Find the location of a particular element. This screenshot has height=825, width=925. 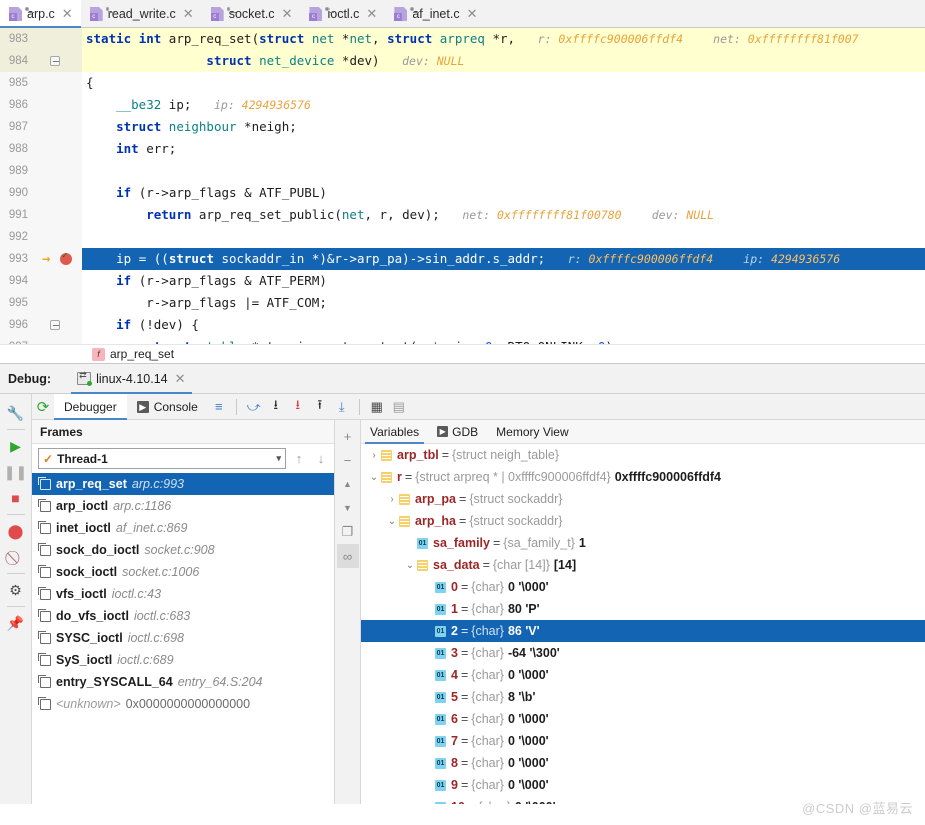

code-line-995: 995 r->arp_flags |= ATF_COM; is located at coordinates (462, 303).